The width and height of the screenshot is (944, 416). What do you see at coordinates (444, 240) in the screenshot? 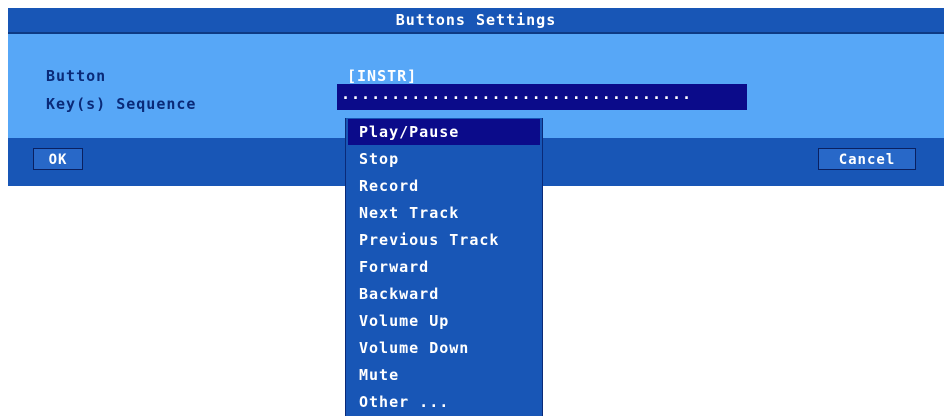
I see `dropdown-option-previous-track: Previous Track` at bounding box center [444, 240].